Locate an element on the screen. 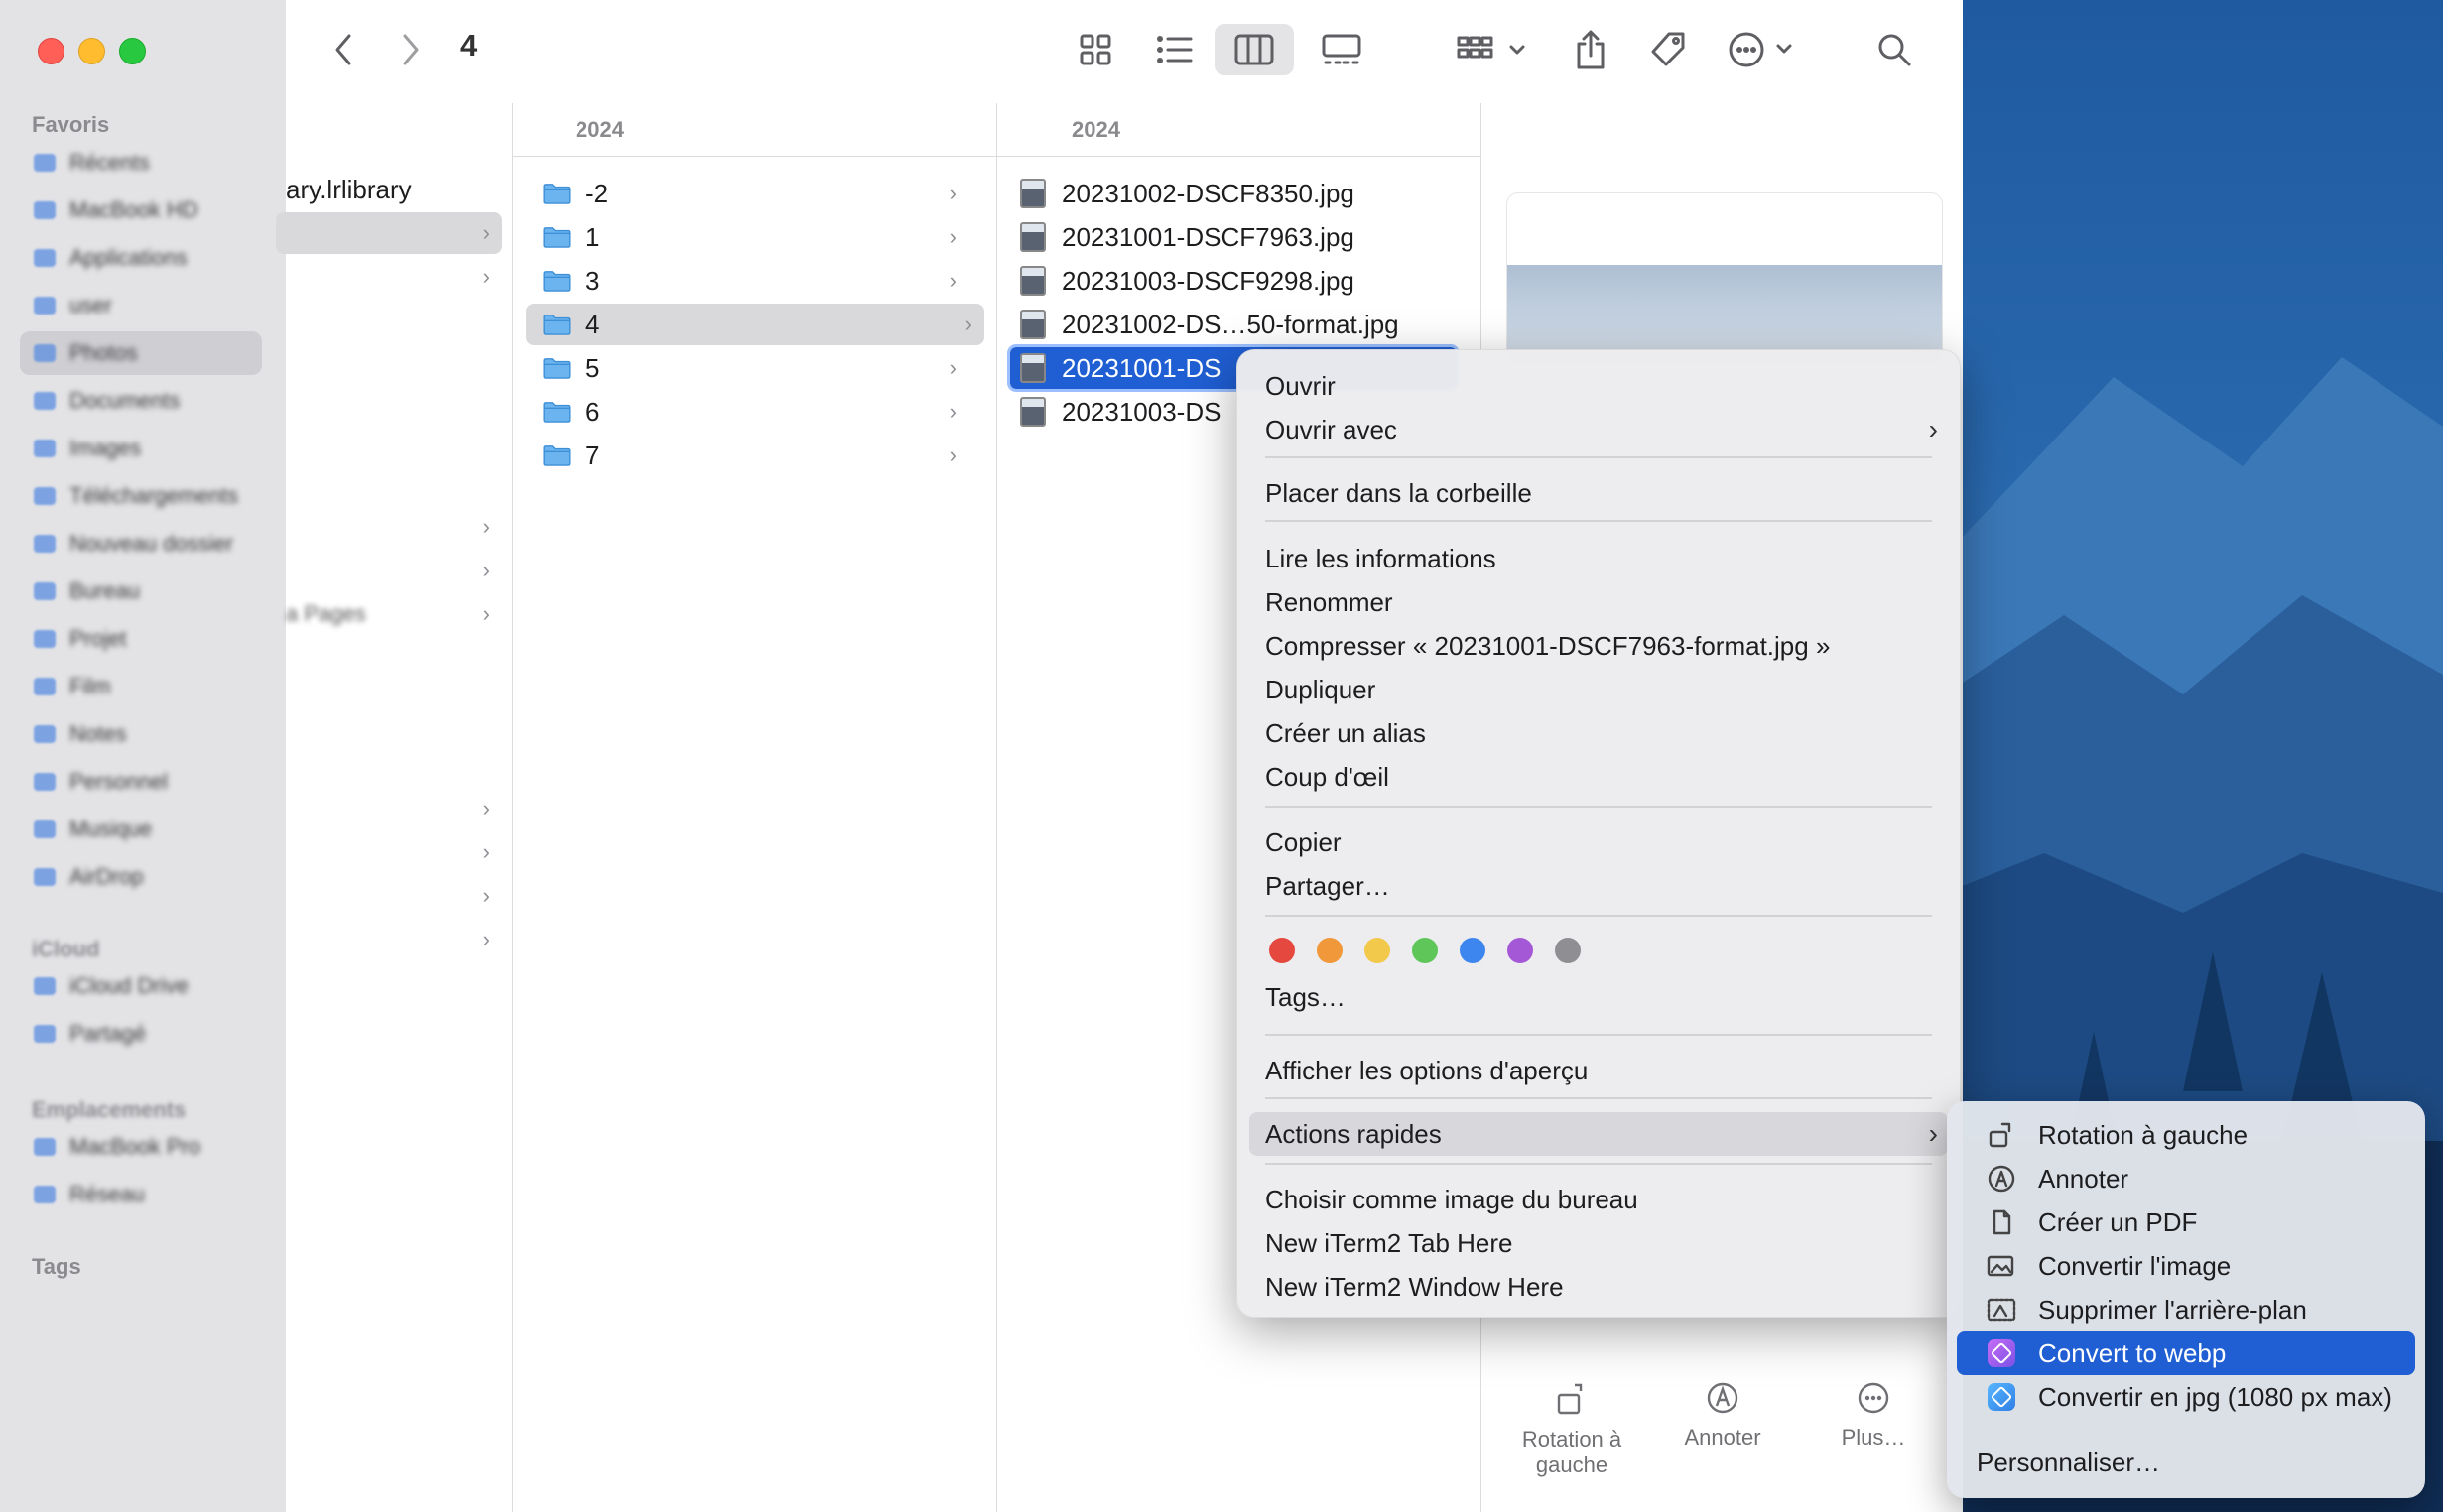 The image size is (2443, 1512). sidebar-item-blurred-selected: Photos is located at coordinates (141, 353).